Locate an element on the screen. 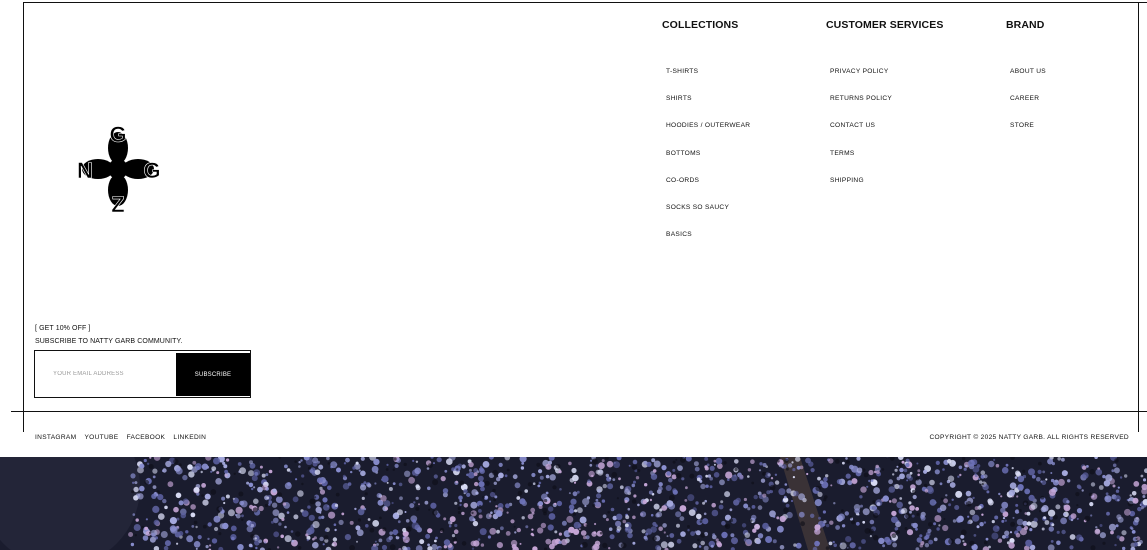  logo-letter-left: N is located at coordinates (85, 170).